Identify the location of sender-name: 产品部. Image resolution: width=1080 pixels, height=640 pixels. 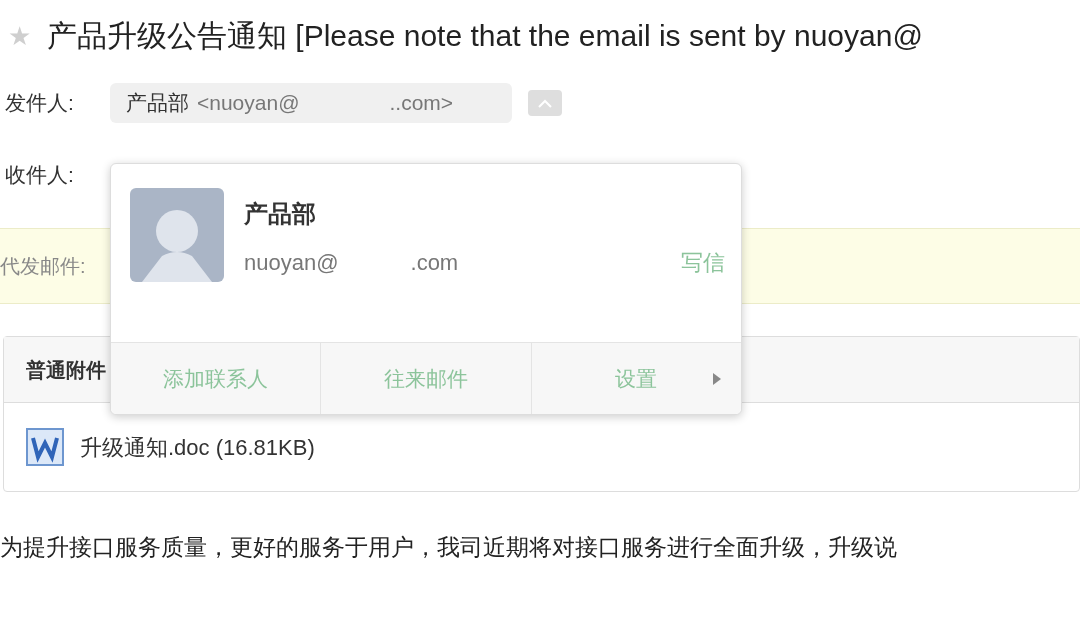
(157, 103).